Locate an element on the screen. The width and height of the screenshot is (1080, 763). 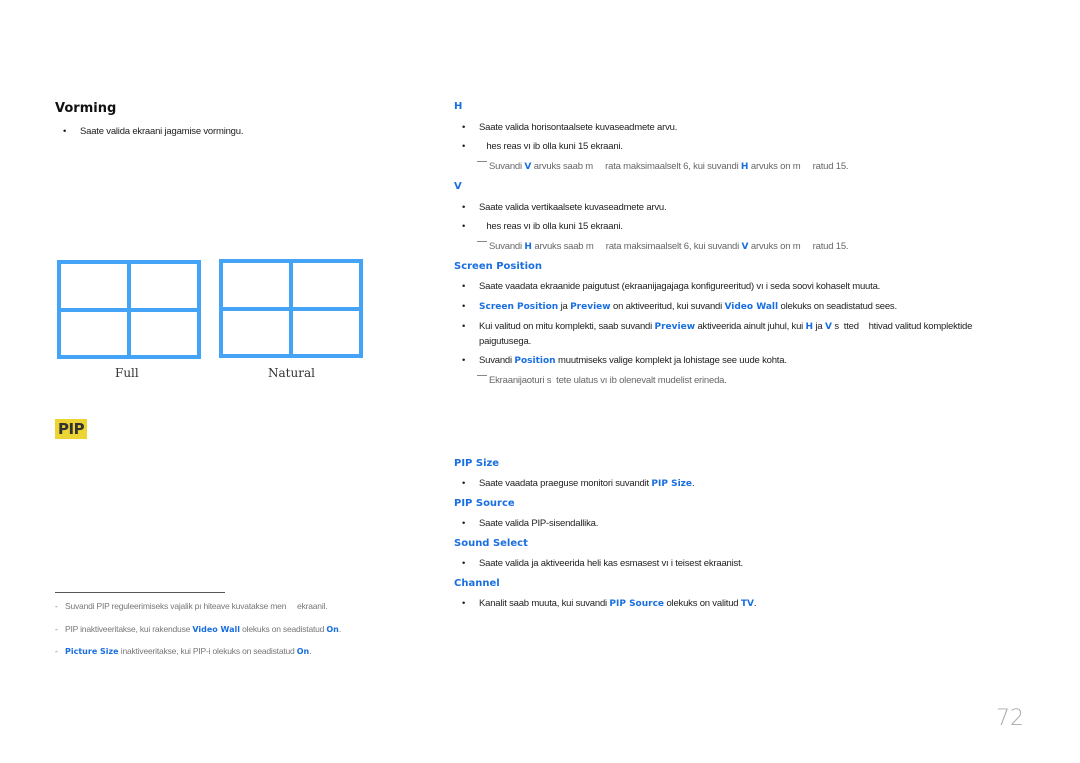
vorming-bullet: • Saate valida ekraani jagamise vormingu. is located at coordinates (149, 131).